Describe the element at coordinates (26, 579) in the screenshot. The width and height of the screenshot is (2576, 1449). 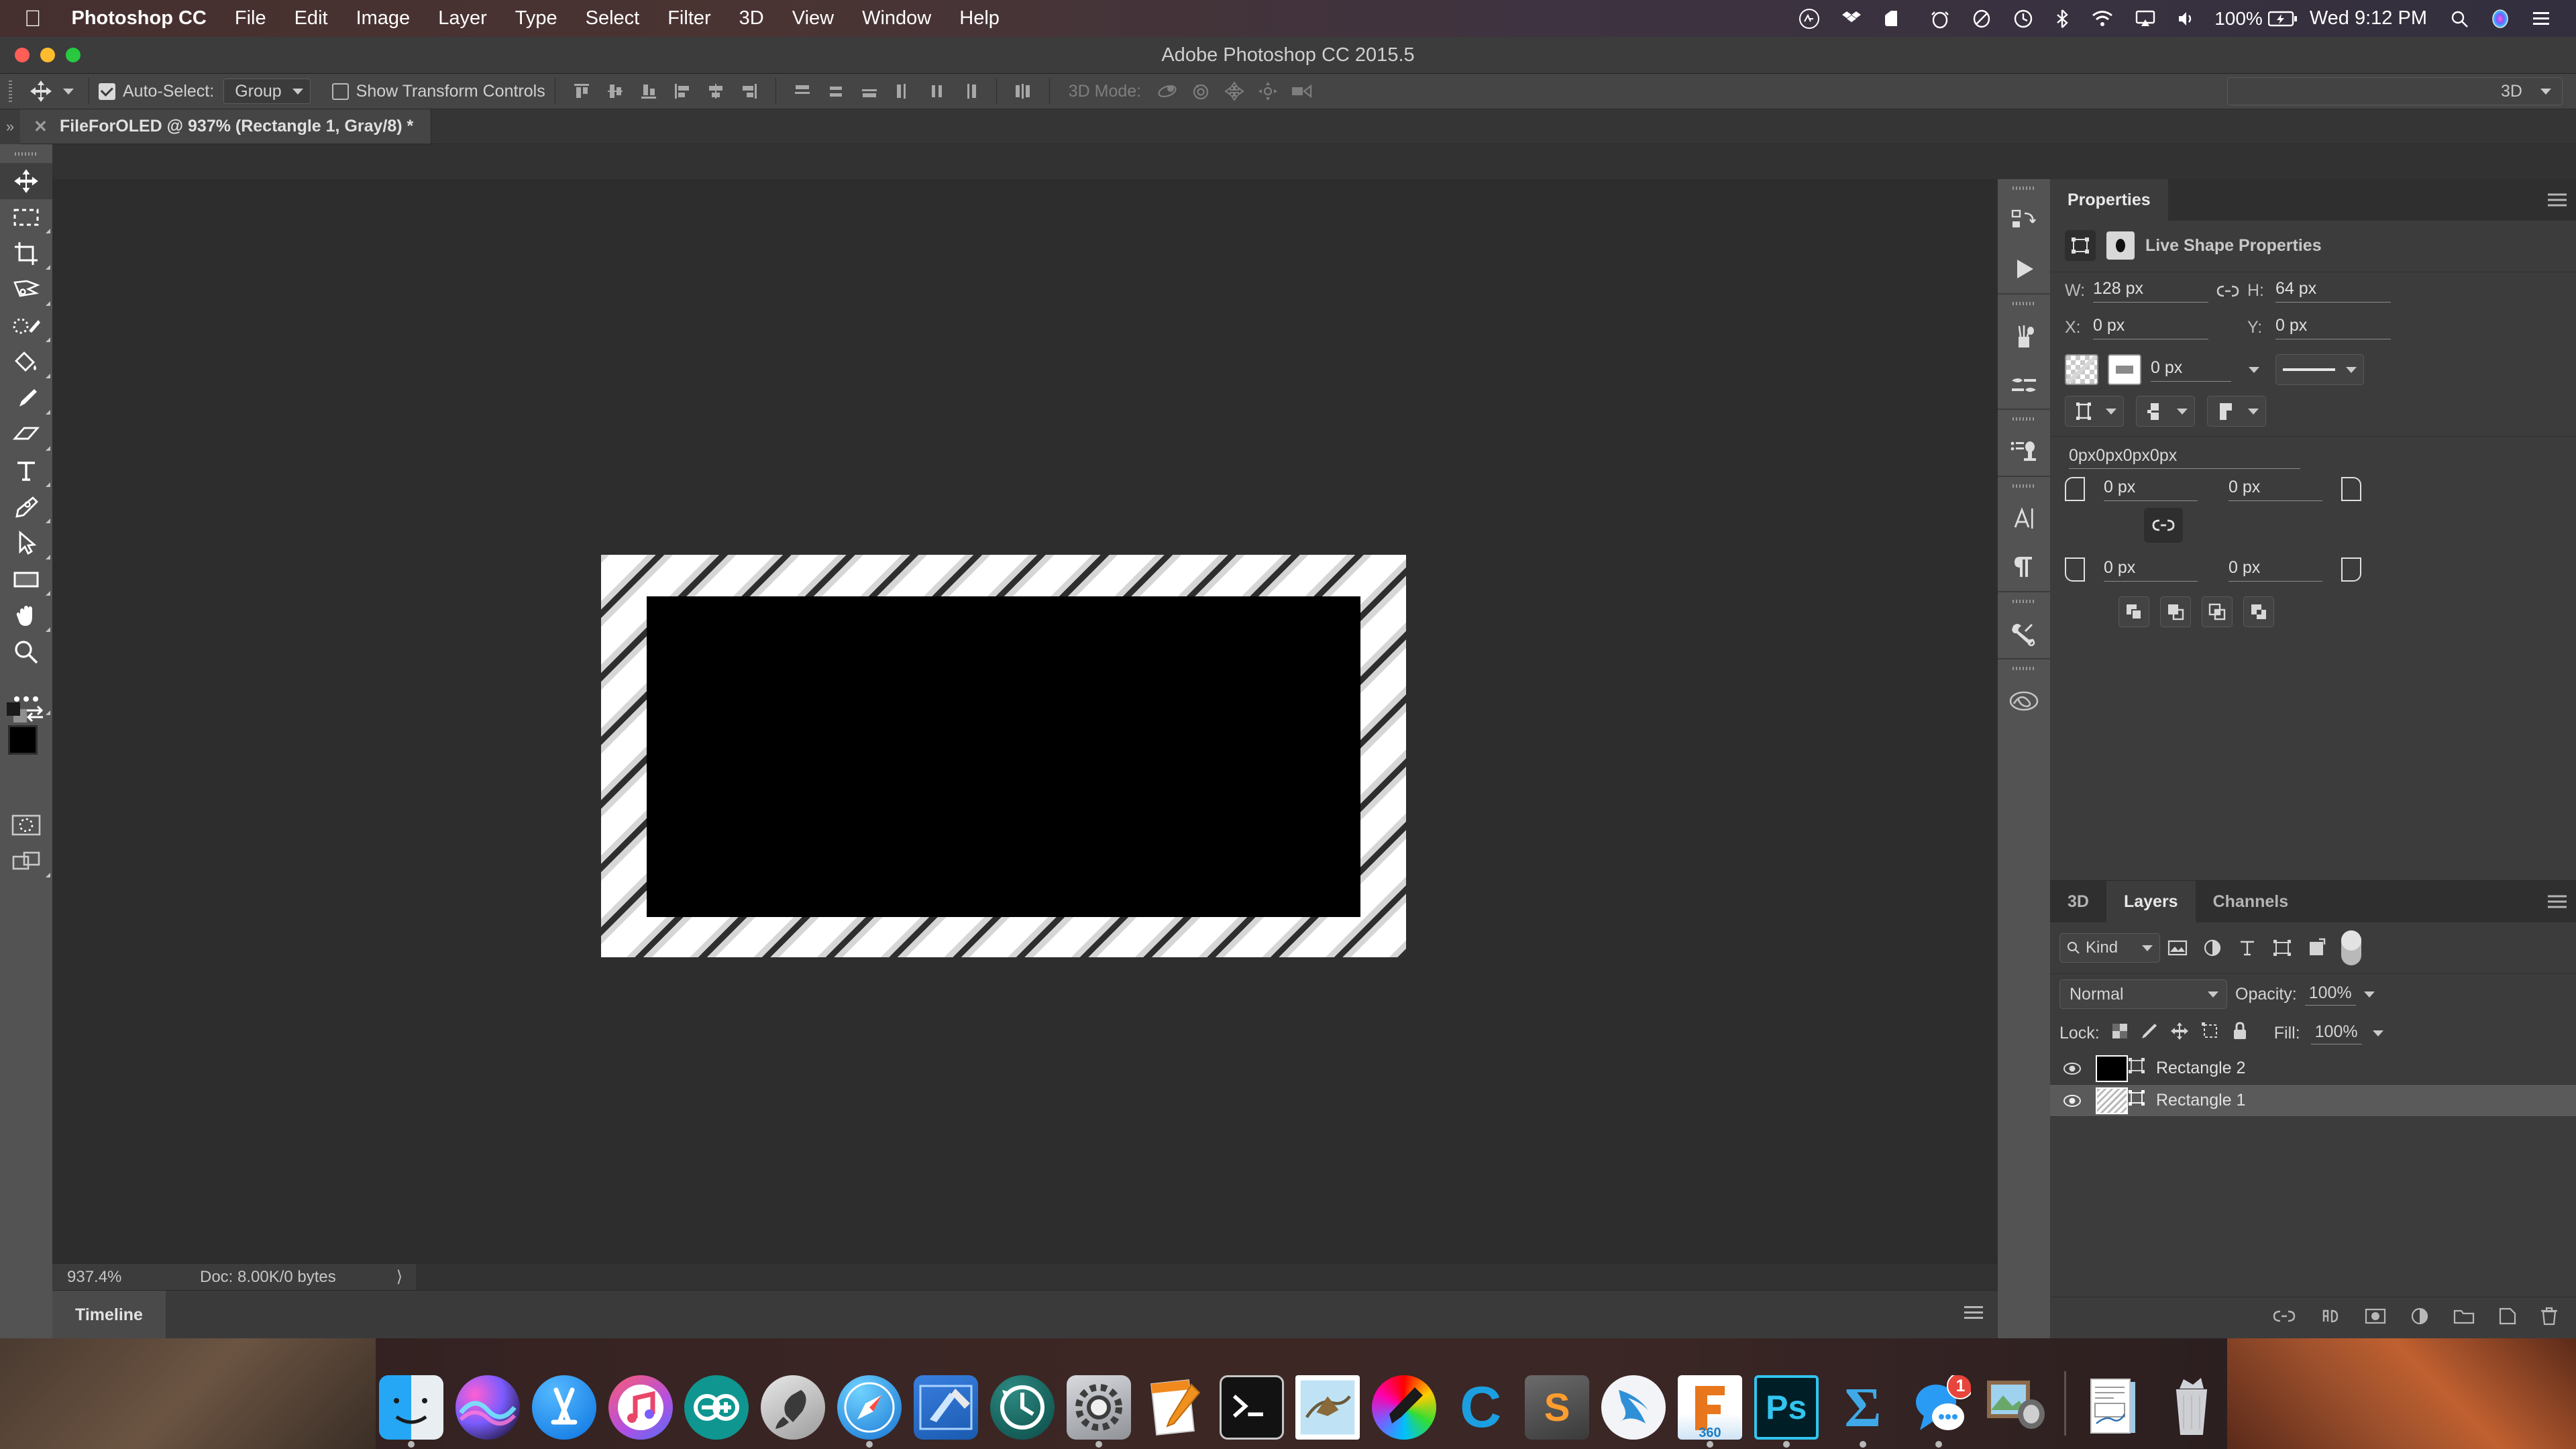
I see `rectangle-tool` at that location.